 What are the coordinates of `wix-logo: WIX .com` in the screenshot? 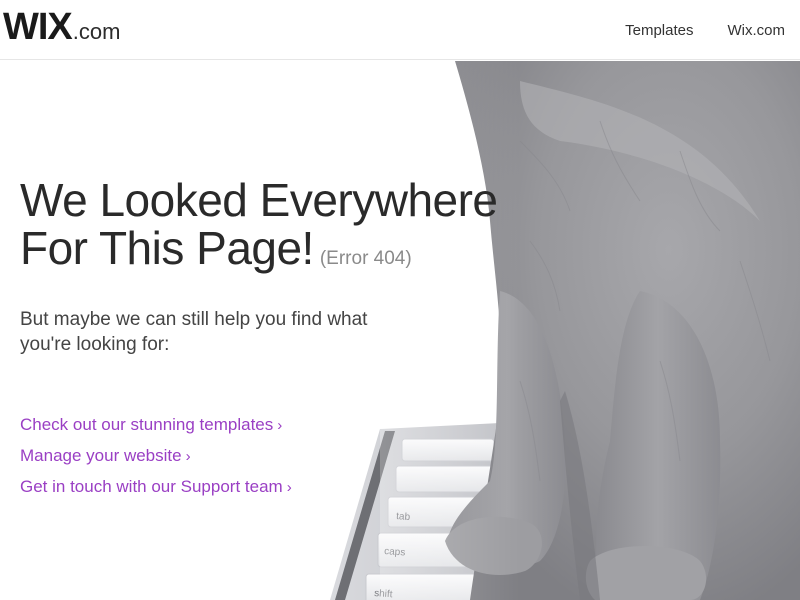 It's located at (61, 27).